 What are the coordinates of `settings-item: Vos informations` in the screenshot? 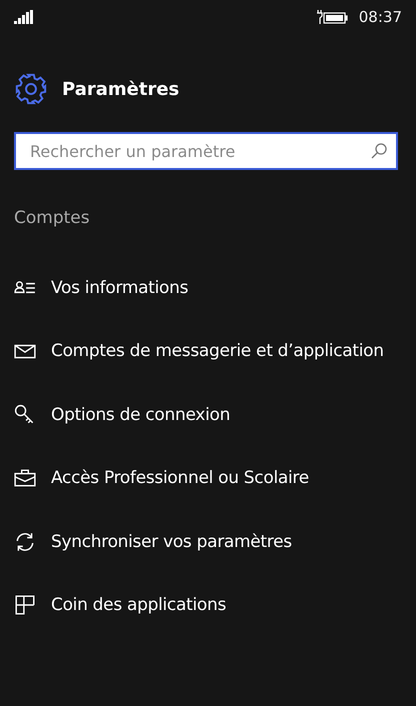 It's located at (208, 288).